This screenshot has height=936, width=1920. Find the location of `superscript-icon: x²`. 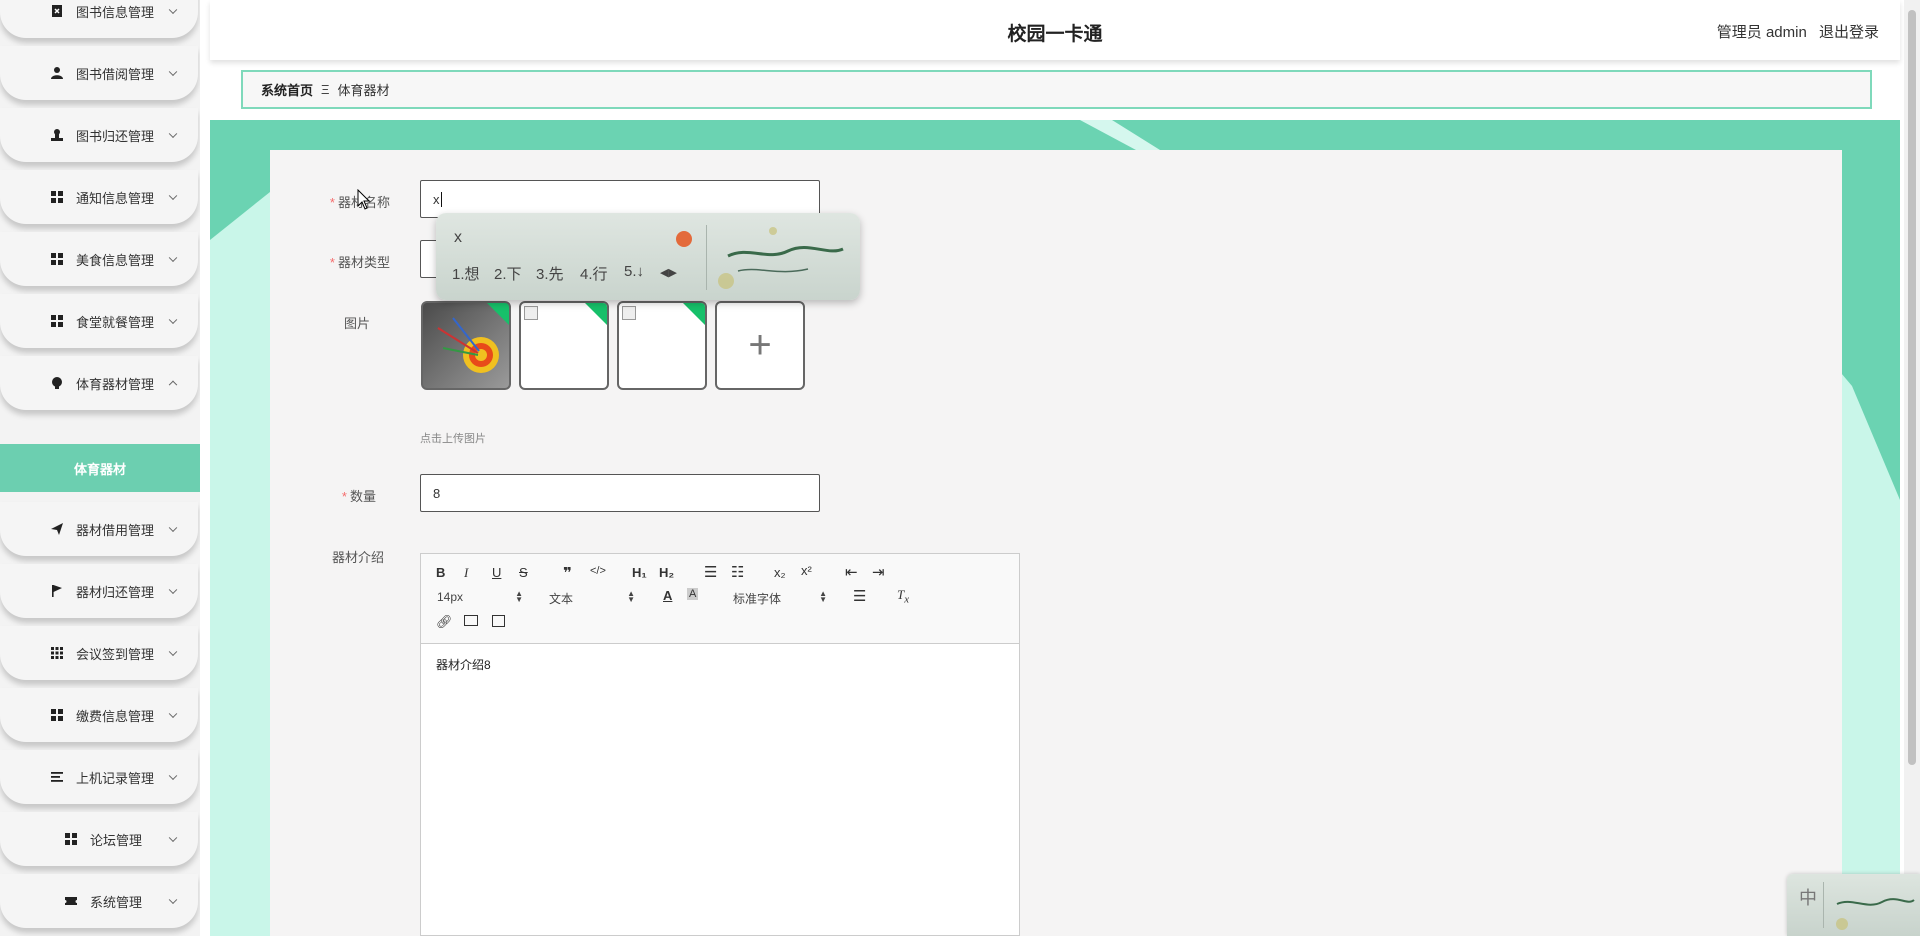

superscript-icon: x² is located at coordinates (806, 570).